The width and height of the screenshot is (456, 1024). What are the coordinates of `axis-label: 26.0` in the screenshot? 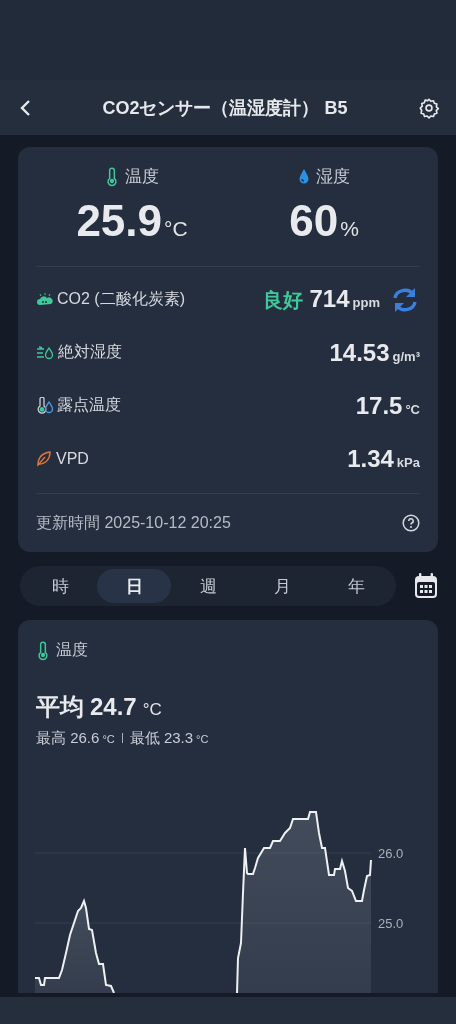 It's located at (391, 853).